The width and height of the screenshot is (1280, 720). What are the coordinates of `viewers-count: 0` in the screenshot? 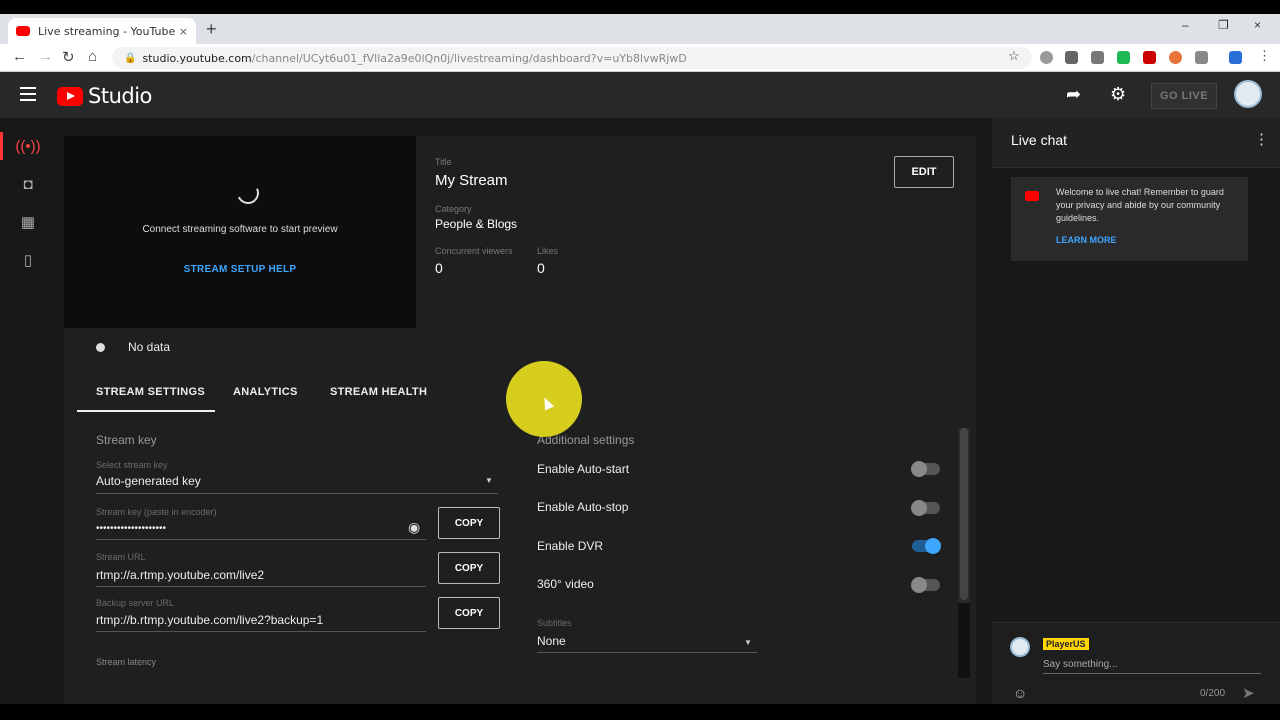 It's located at (439, 268).